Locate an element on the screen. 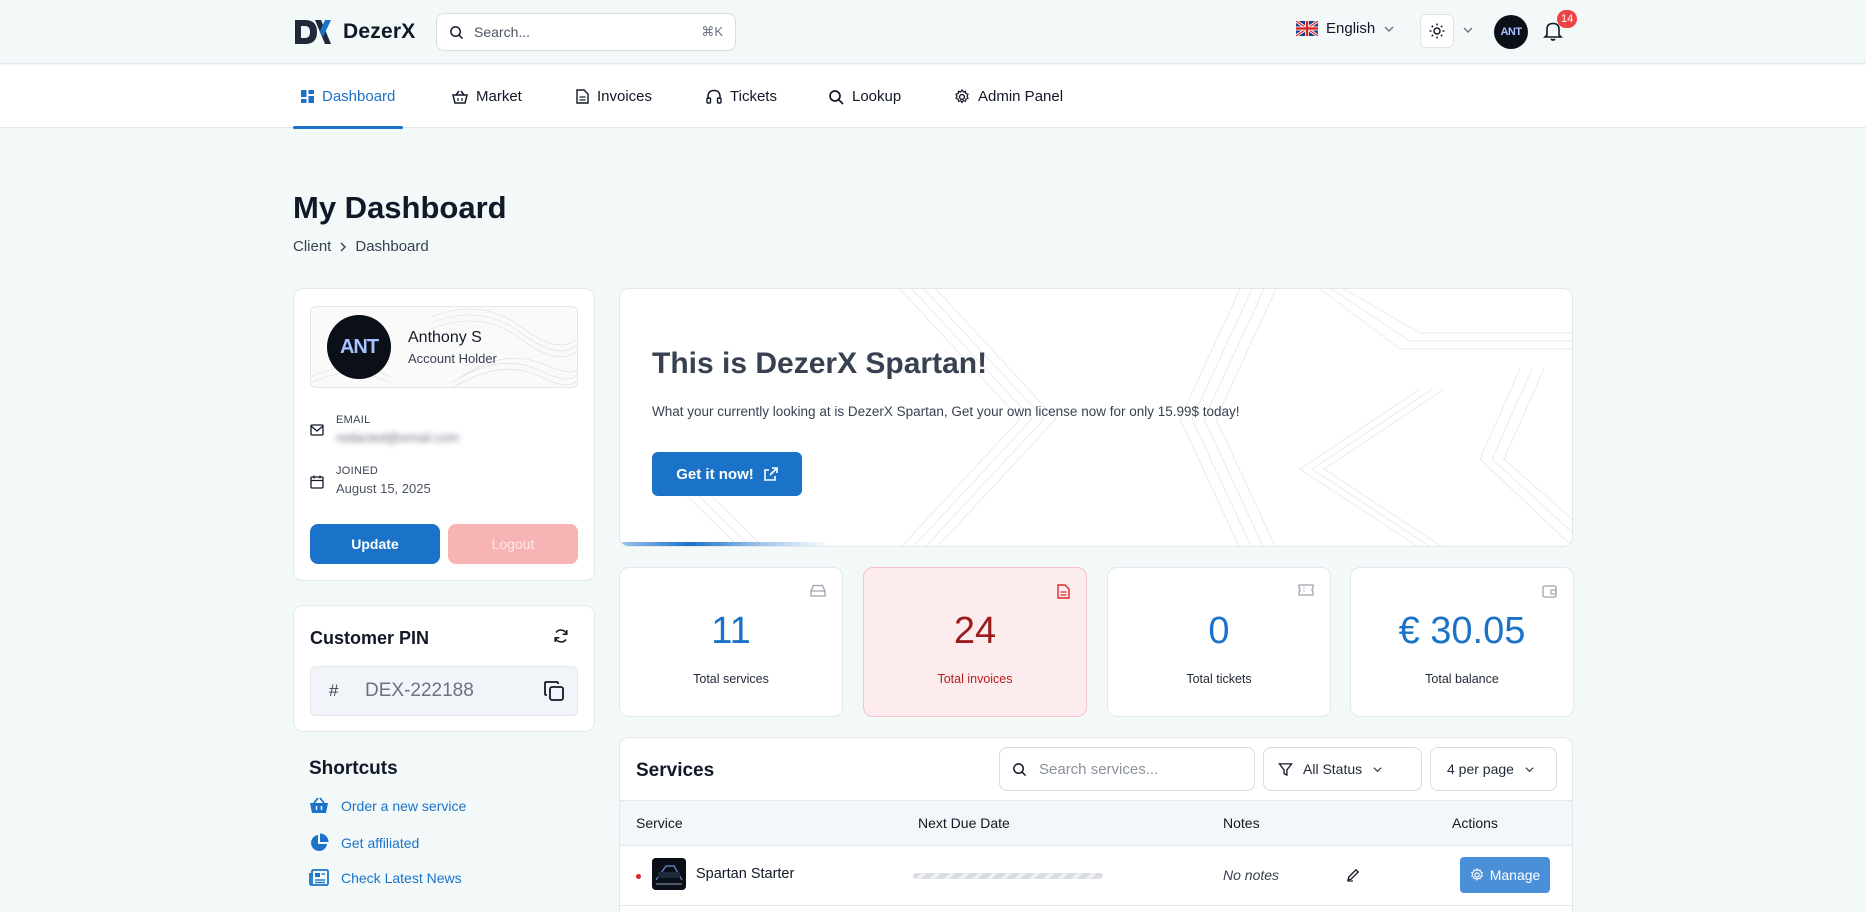  service-notes: No notes is located at coordinates (1251, 875).